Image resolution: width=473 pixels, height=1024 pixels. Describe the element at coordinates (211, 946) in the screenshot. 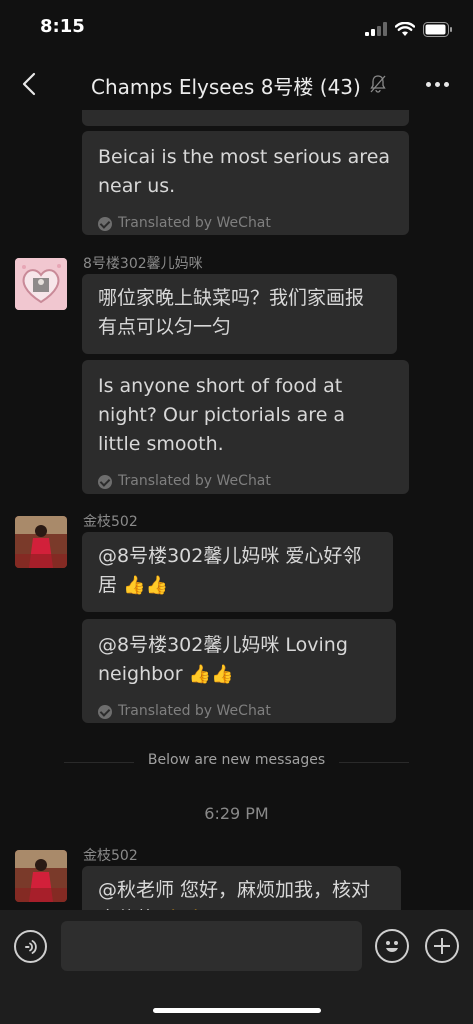

I see `message-input` at that location.